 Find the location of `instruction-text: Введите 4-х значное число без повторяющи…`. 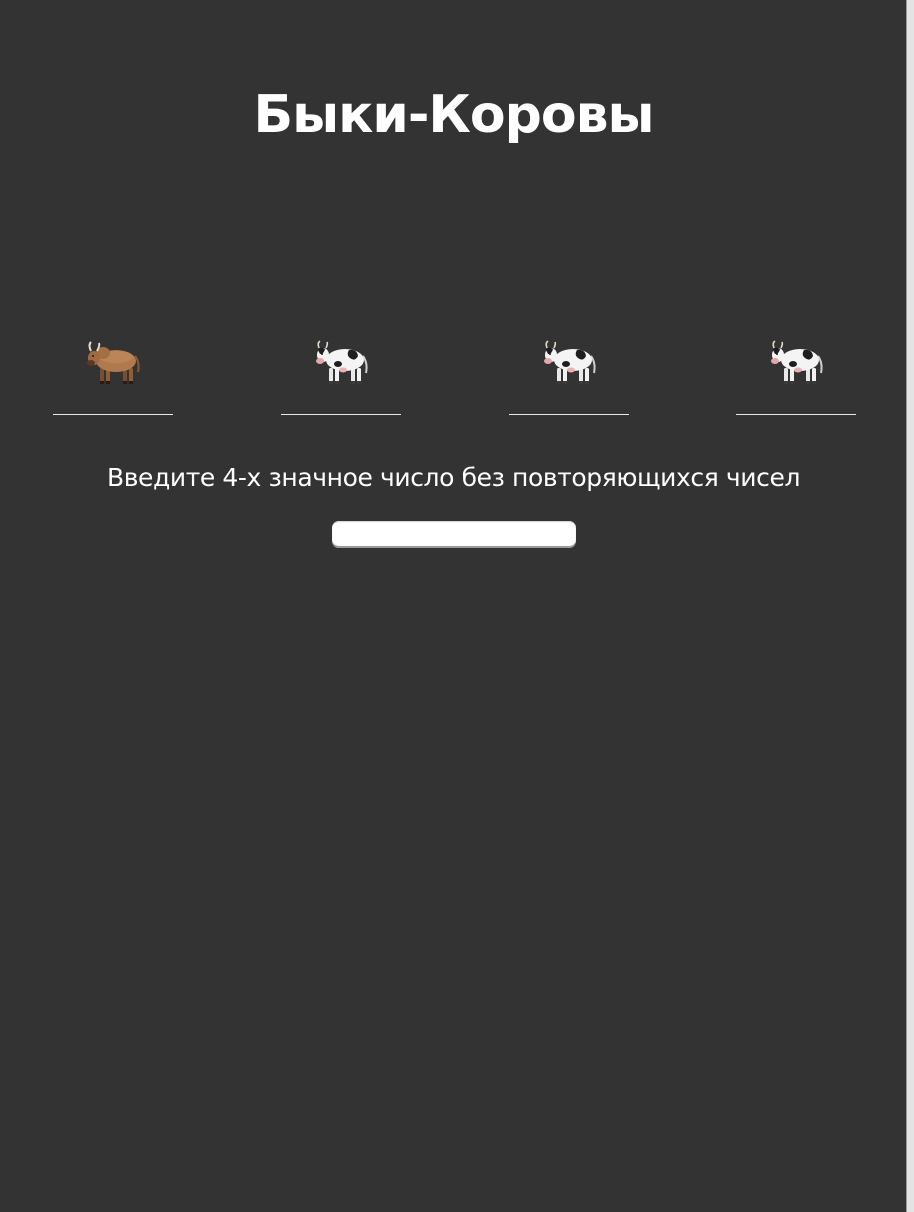

instruction-text: Введите 4-х значное число без повторяющи… is located at coordinates (453, 477).